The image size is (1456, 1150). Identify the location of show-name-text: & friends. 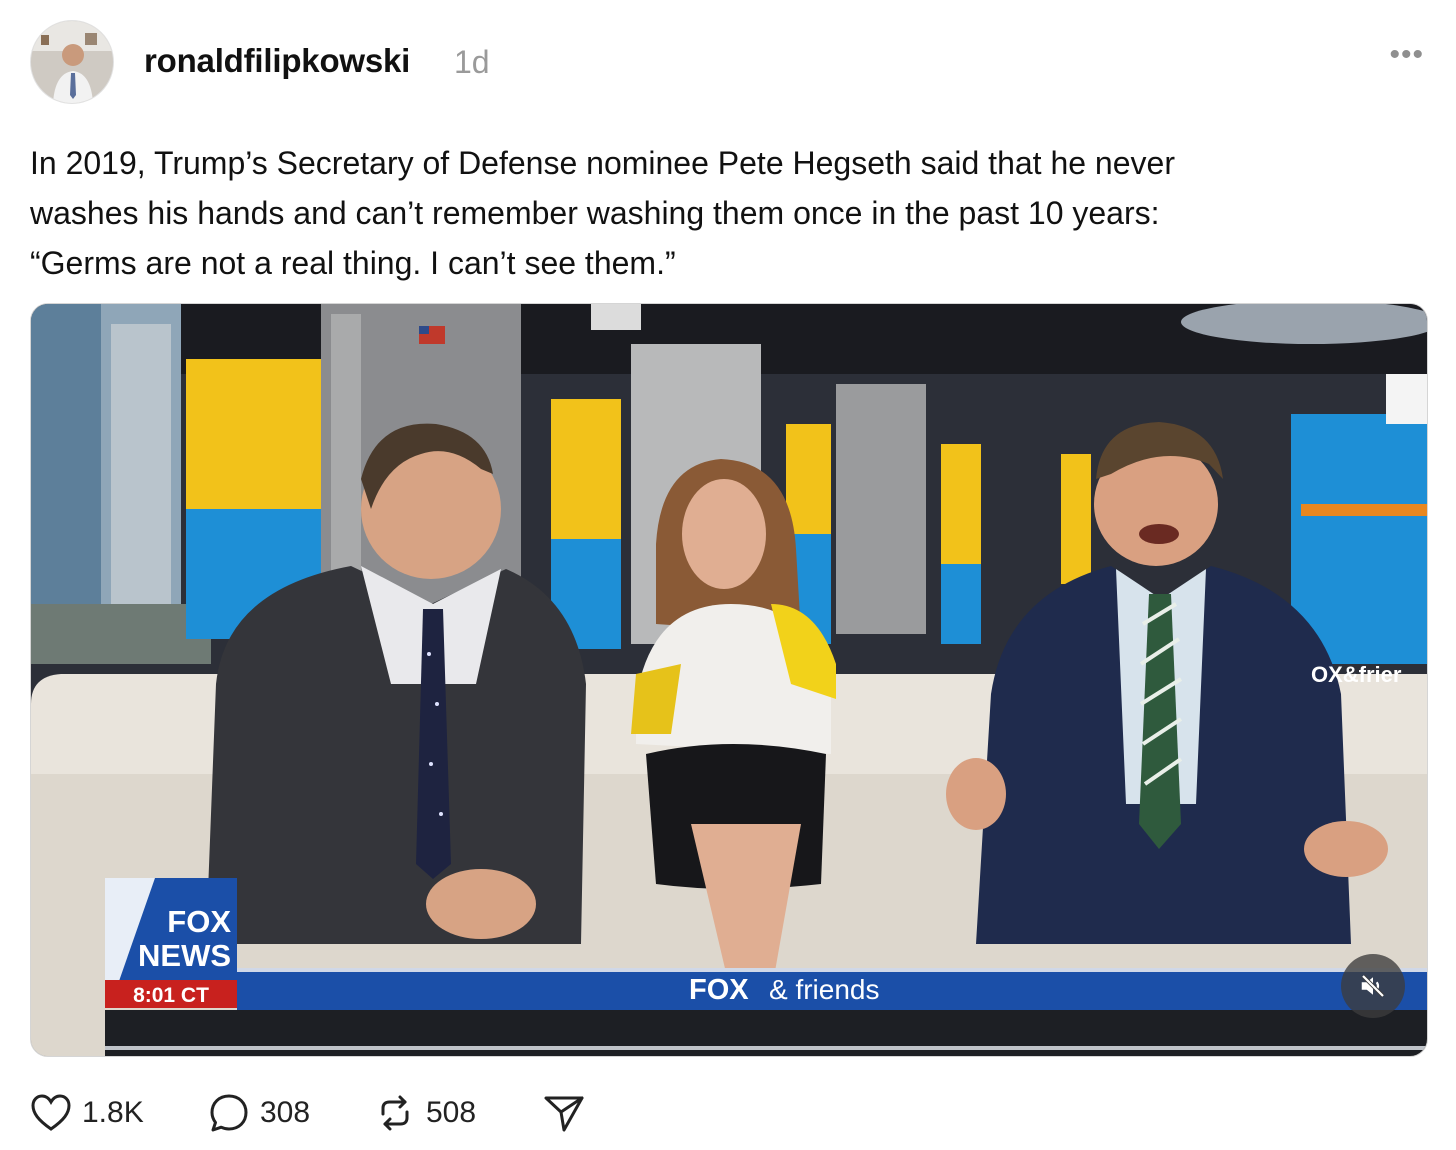
(824, 989).